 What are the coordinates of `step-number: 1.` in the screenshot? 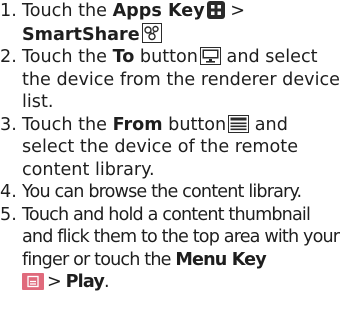 It's located at (8, 11).